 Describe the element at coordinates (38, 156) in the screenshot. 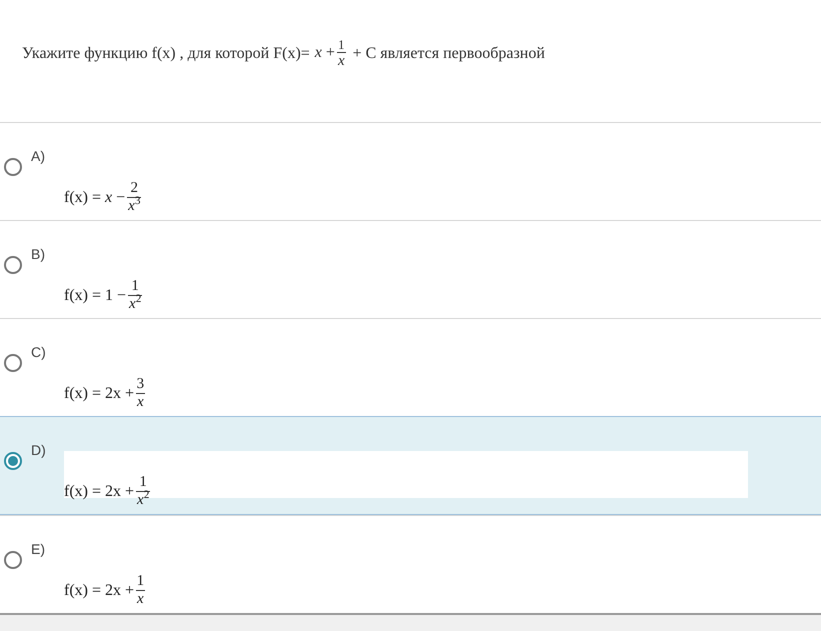

I see `option-label: A)` at that location.